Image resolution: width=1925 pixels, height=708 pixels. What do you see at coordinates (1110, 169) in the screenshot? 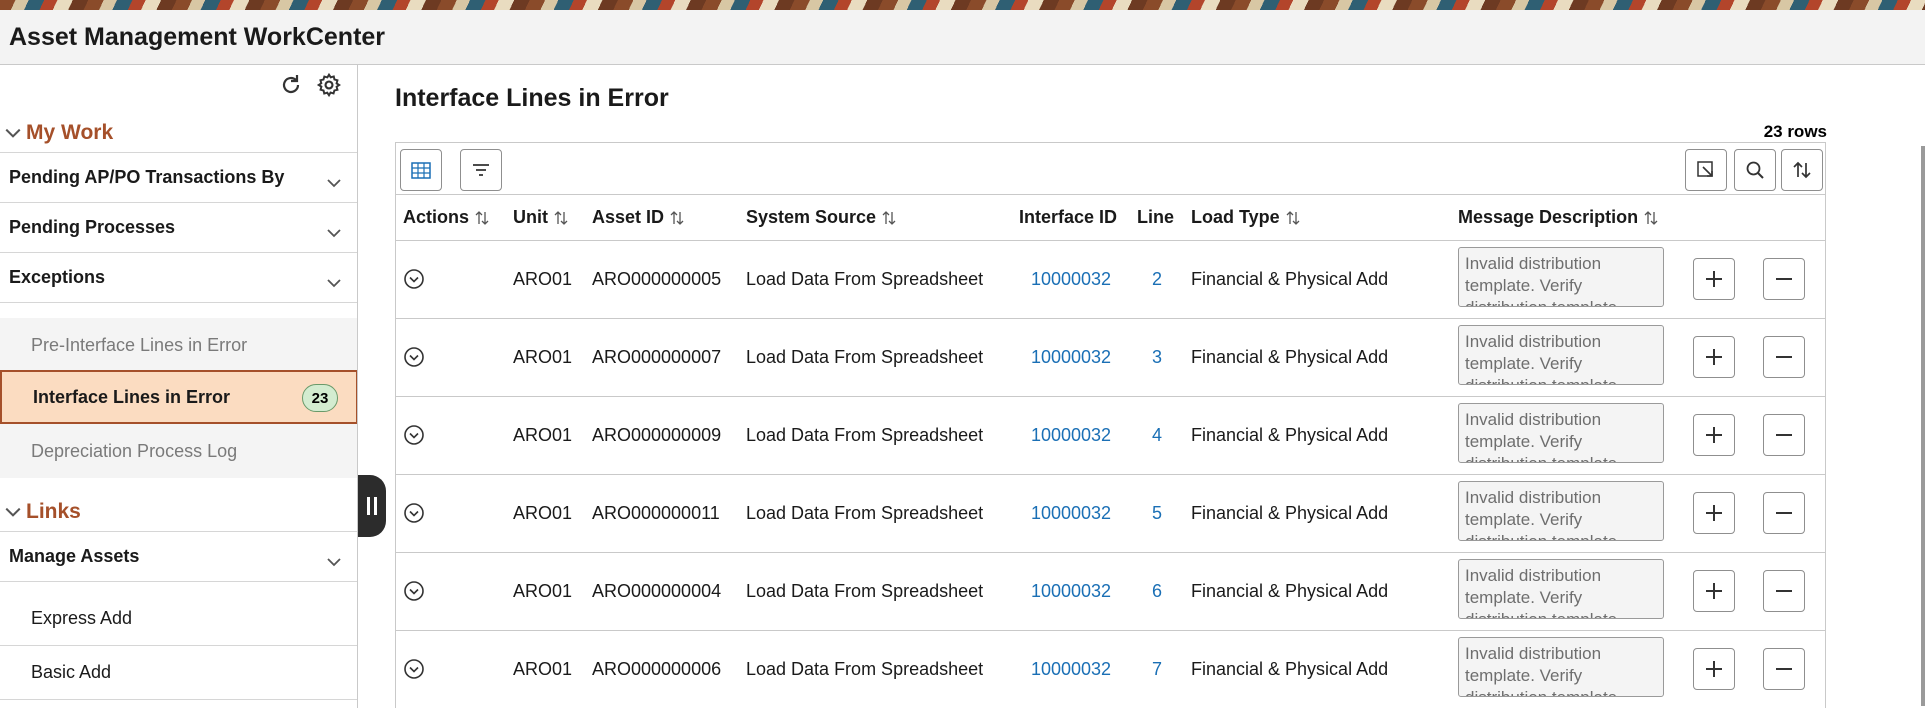
I see `grid-toolbar` at bounding box center [1110, 169].